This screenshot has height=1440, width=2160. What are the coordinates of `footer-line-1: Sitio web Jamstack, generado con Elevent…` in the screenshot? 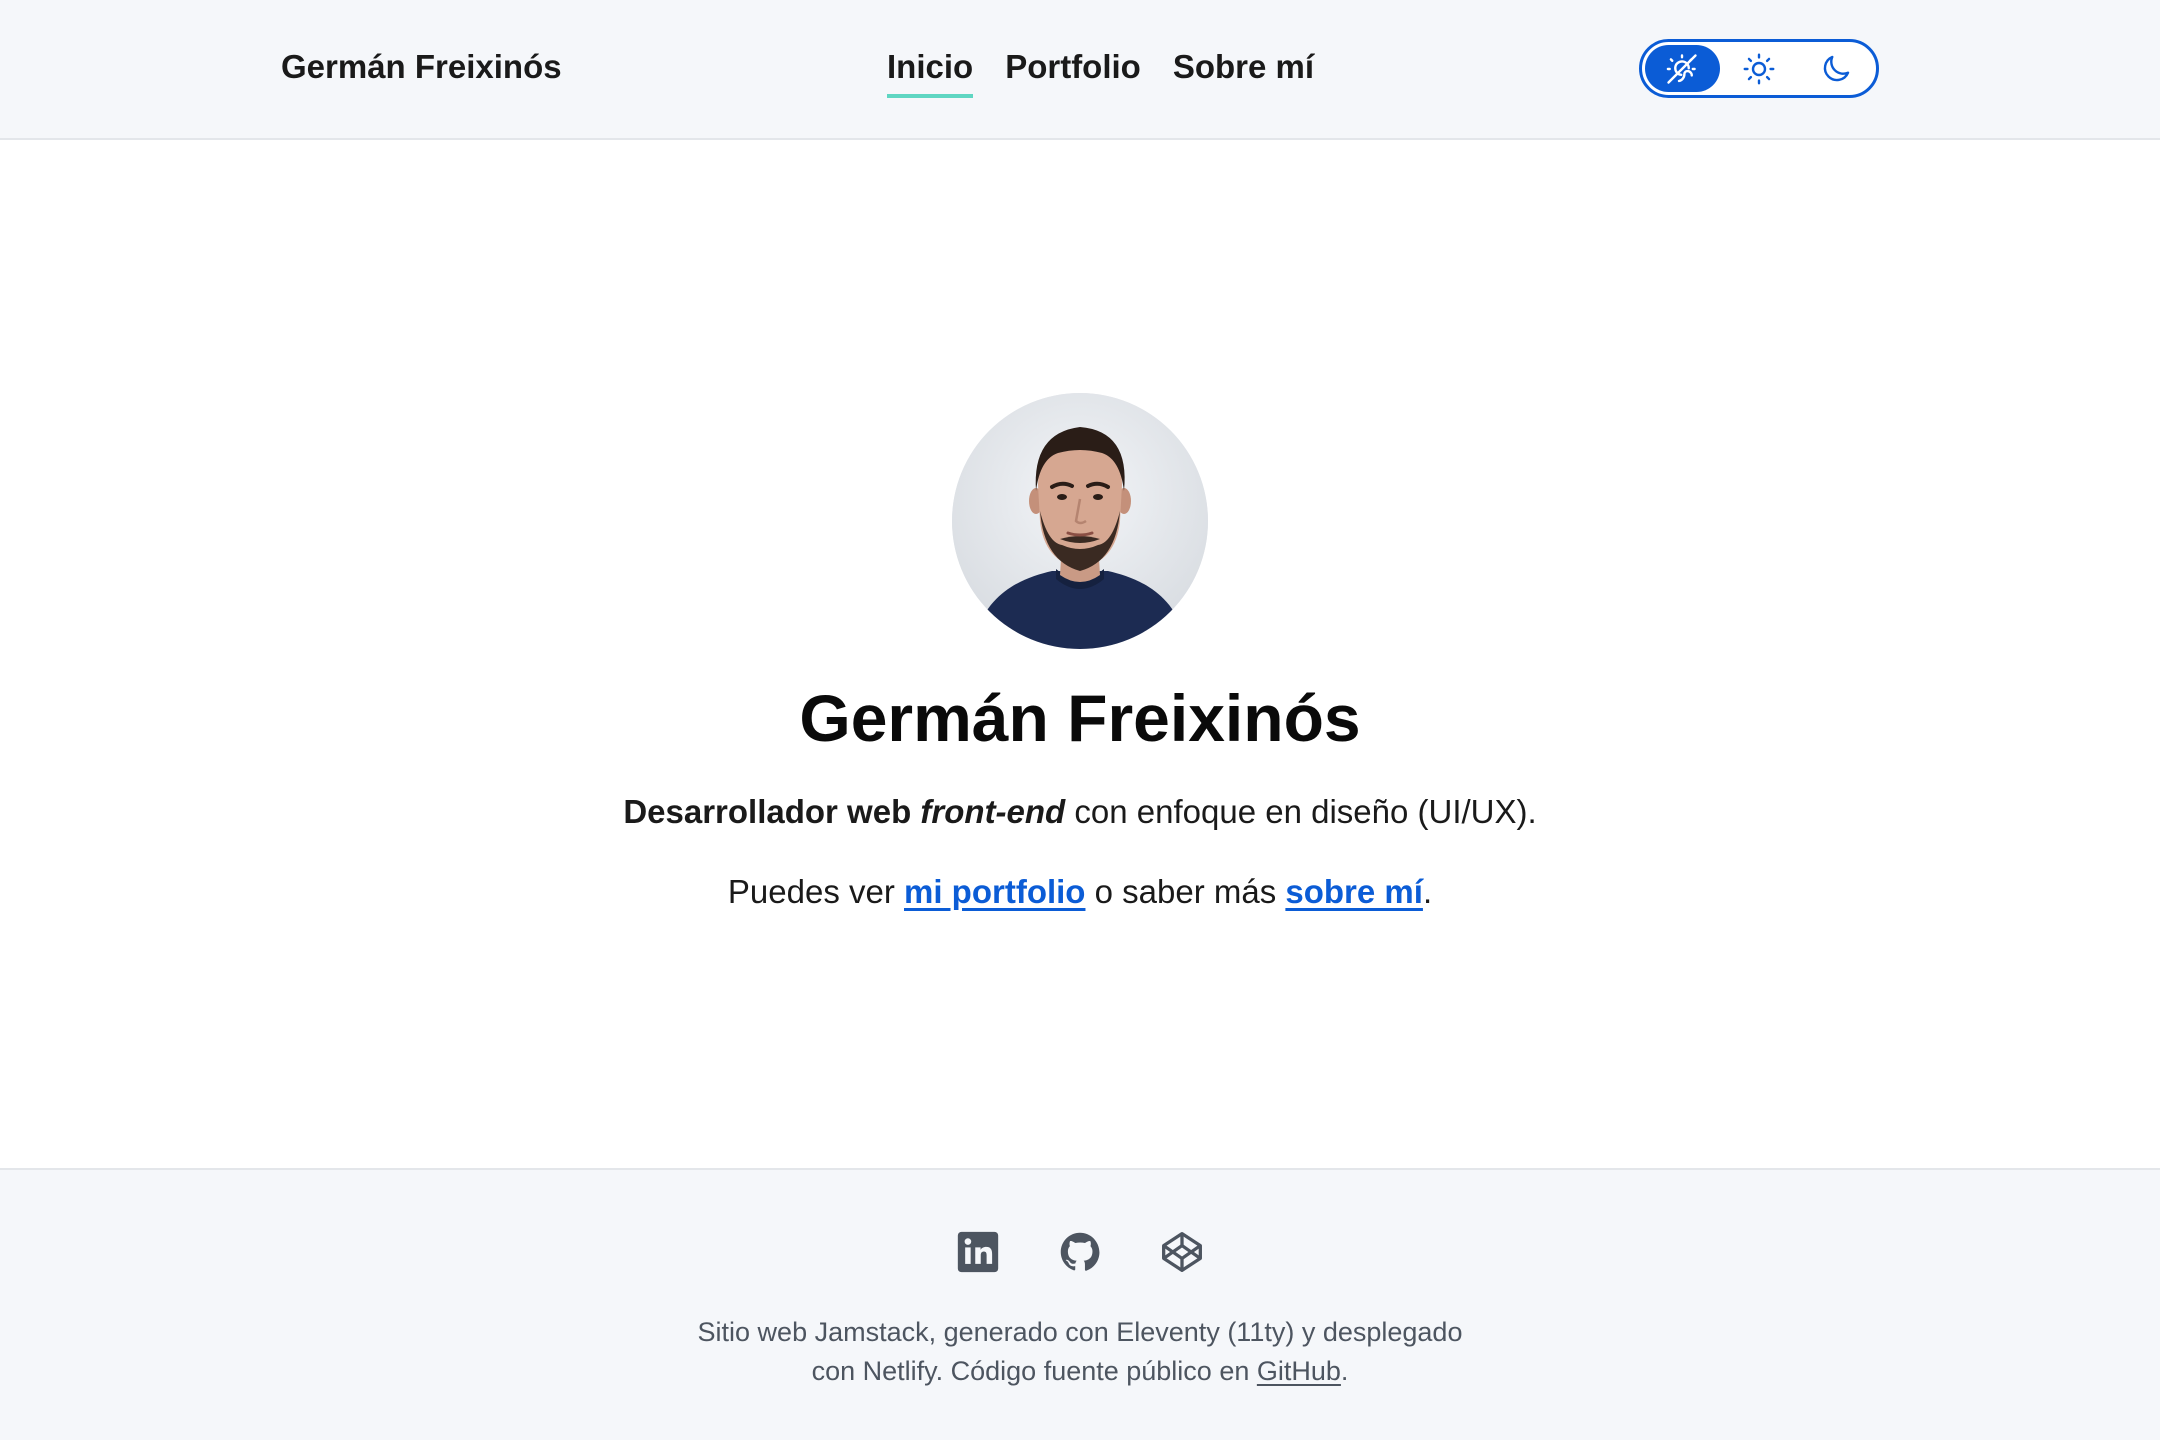 It's located at (1080, 1332).